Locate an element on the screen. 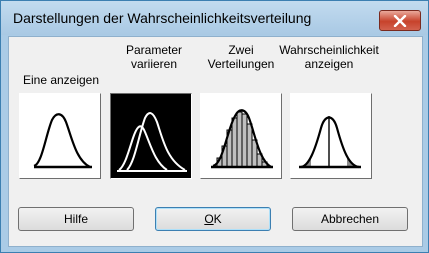 Image resolution: width=429 pixels, height=253 pixels. cancel-button-label: Abbrechen is located at coordinates (350, 219).